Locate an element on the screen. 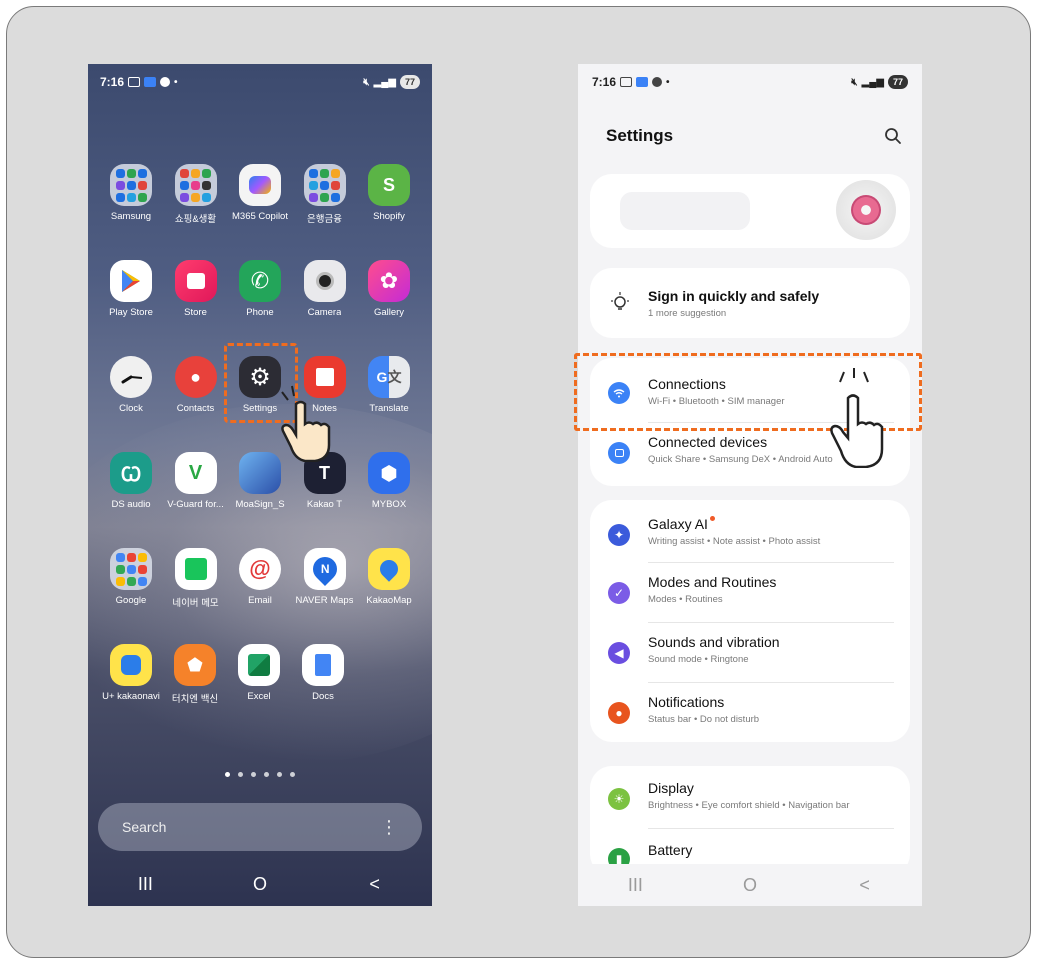  contacts-icon: ● is located at coordinates (195, 377).